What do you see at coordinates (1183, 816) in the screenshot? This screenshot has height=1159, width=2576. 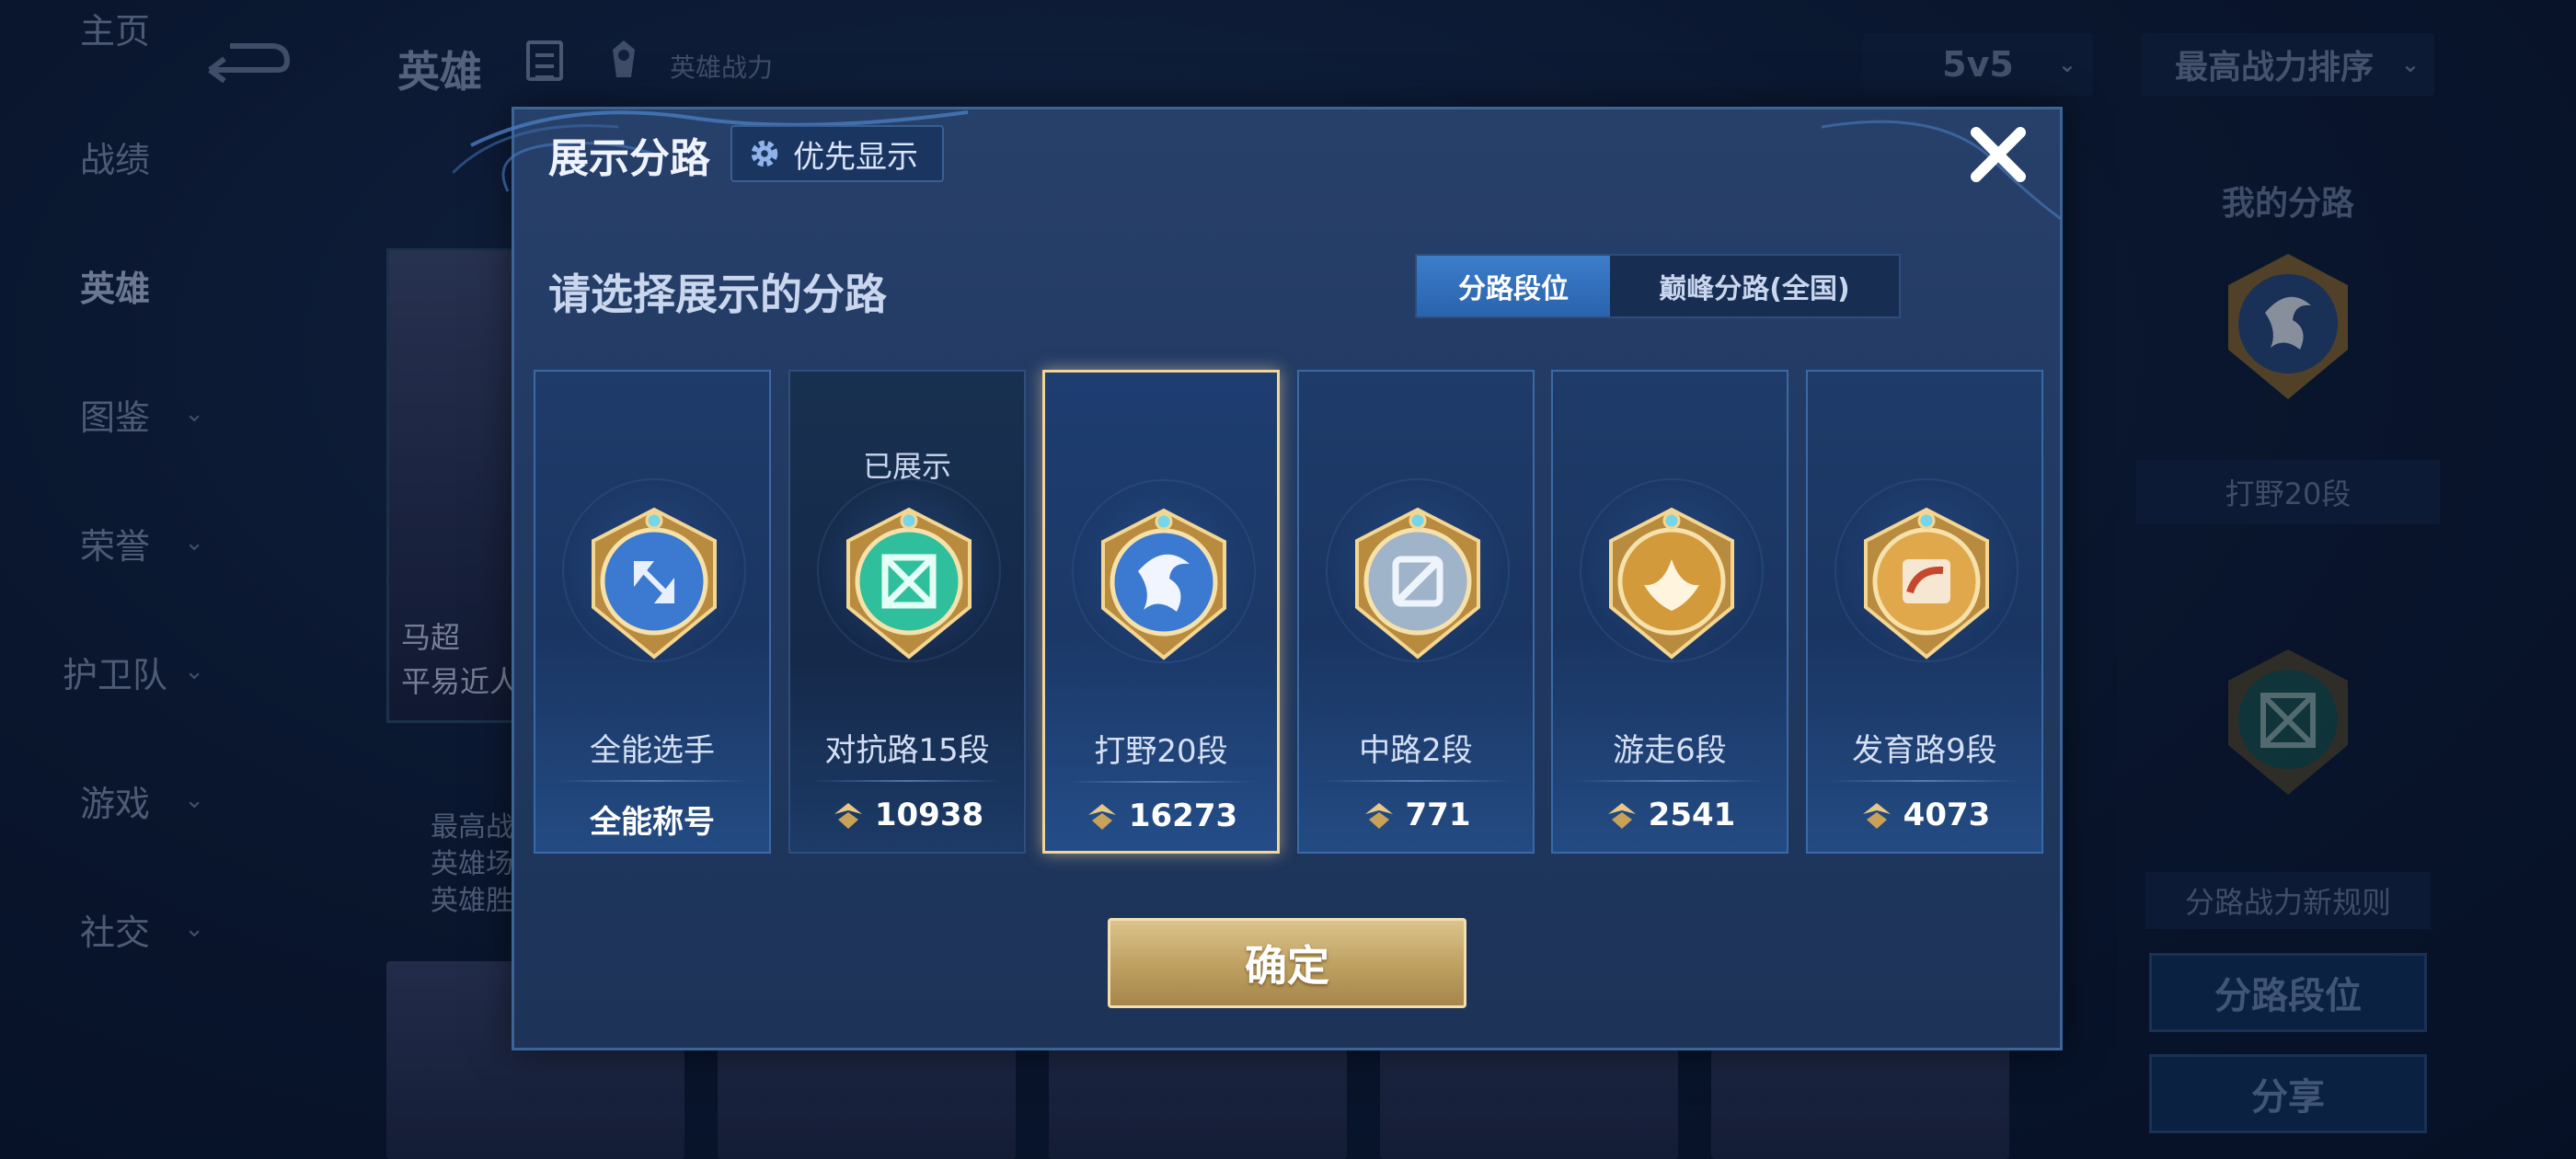 I see `lane-power-text: 16273` at bounding box center [1183, 816].